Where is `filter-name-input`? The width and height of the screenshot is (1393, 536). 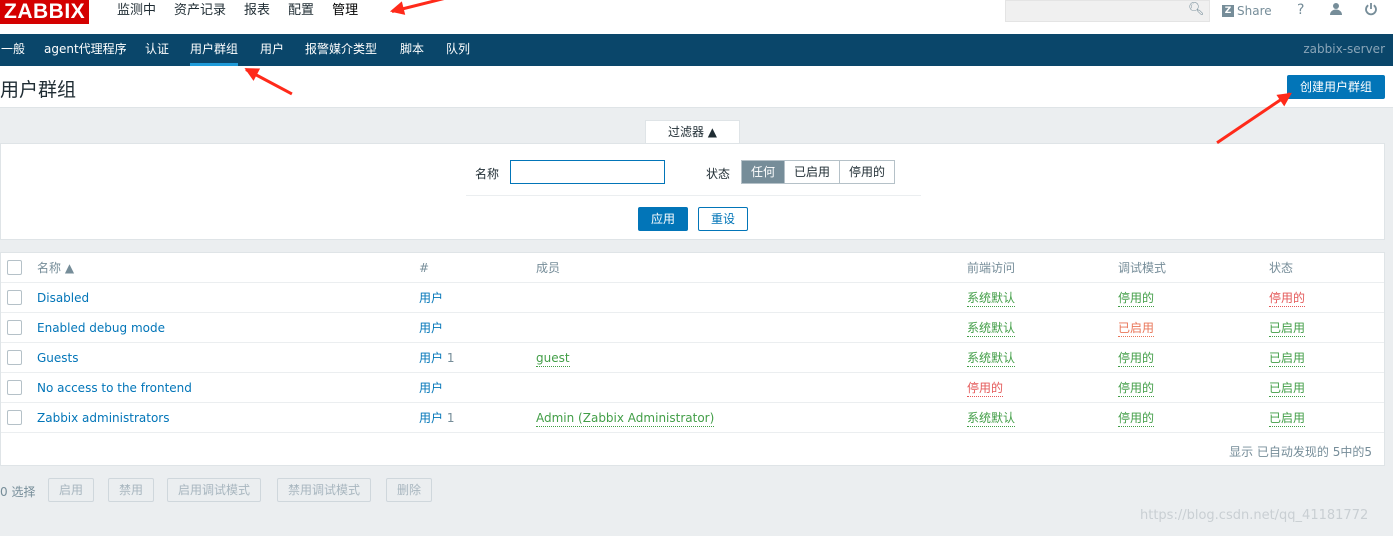 filter-name-input is located at coordinates (587, 172).